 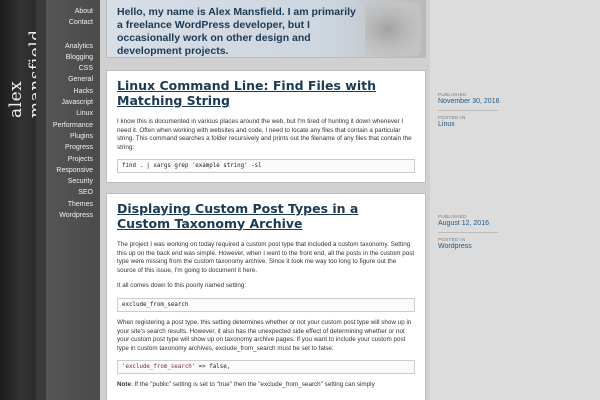 What do you see at coordinates (159, 367) in the screenshot?
I see `code-string: 'exclude_from_search'` at bounding box center [159, 367].